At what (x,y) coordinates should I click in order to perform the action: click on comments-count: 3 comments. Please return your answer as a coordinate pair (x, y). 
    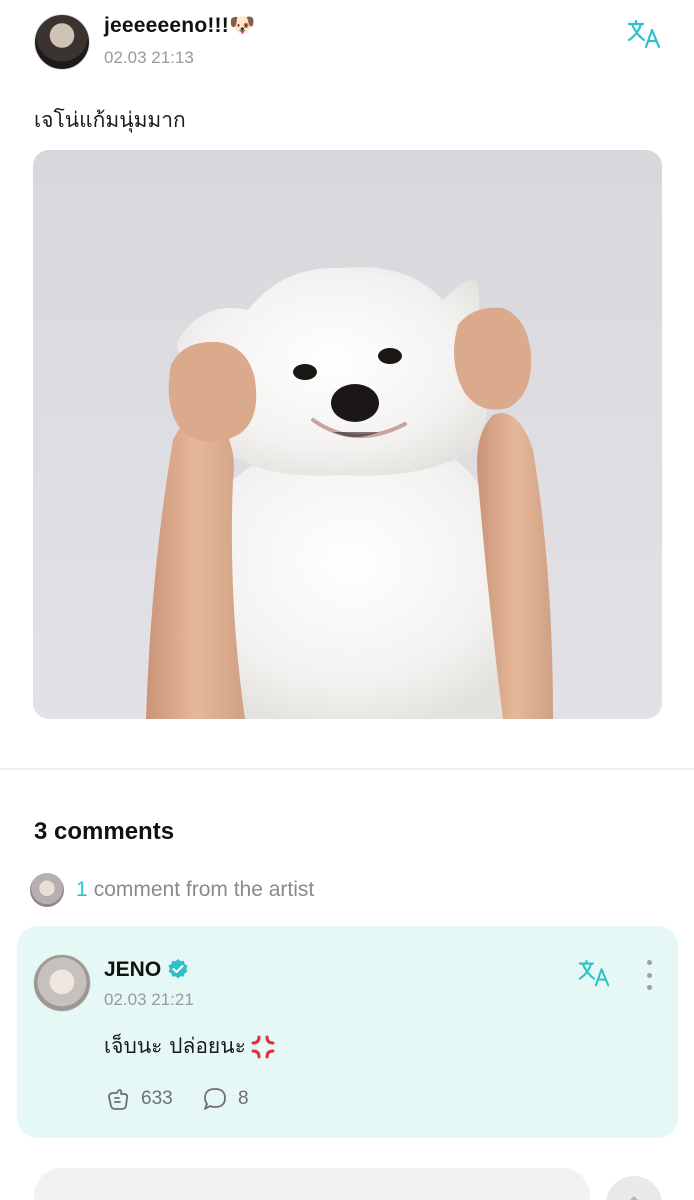
    Looking at the image, I should click on (104, 831).